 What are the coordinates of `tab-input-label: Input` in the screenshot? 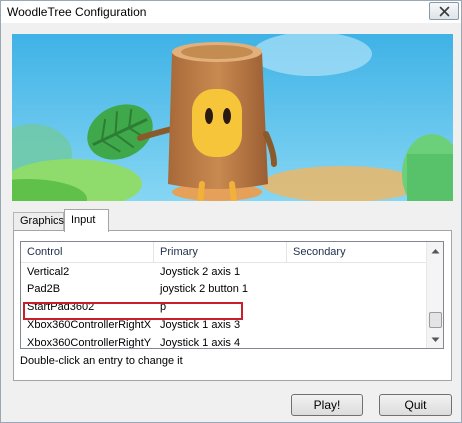 It's located at (83, 220).